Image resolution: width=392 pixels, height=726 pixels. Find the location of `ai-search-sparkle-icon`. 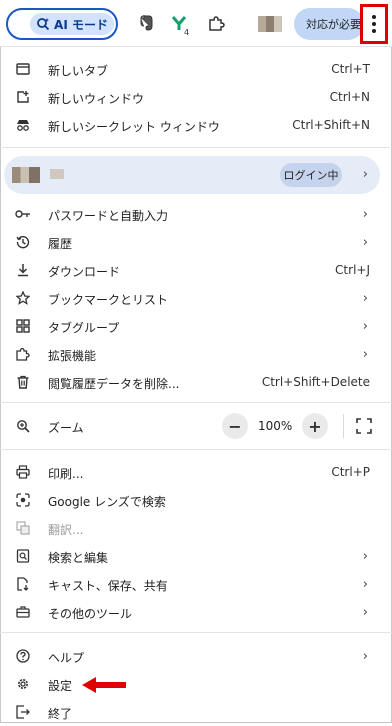

ai-search-sparkle-icon is located at coordinates (43, 24).